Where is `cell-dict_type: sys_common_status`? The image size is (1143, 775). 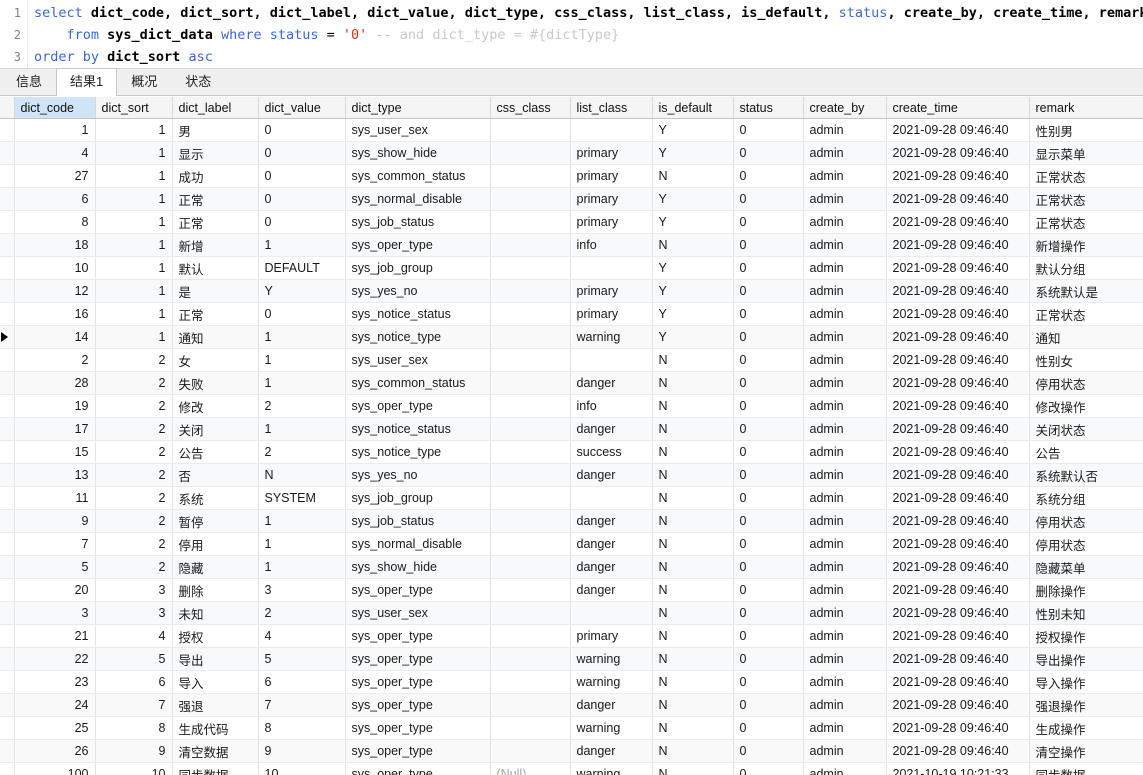
cell-dict_type: sys_common_status is located at coordinates (418, 383).